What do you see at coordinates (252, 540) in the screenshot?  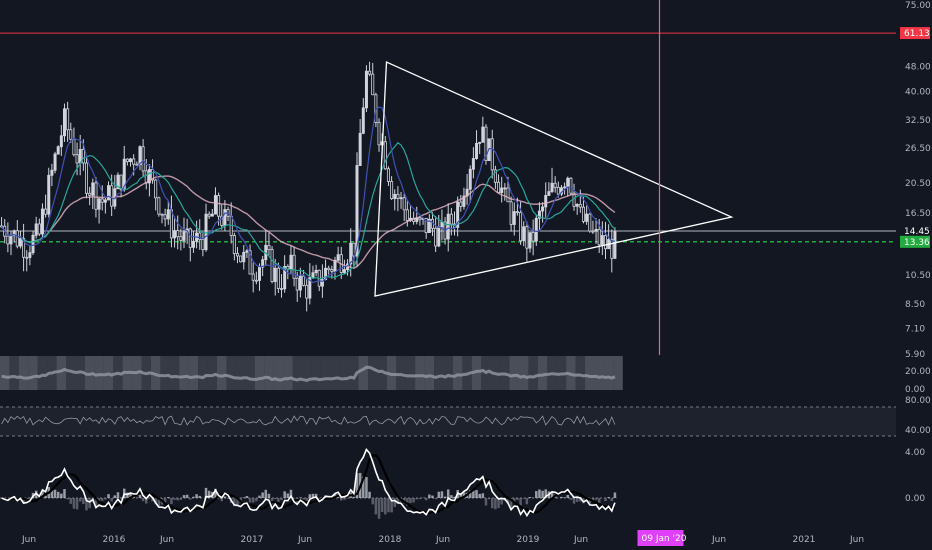 I see `time-tick-label: 2017` at bounding box center [252, 540].